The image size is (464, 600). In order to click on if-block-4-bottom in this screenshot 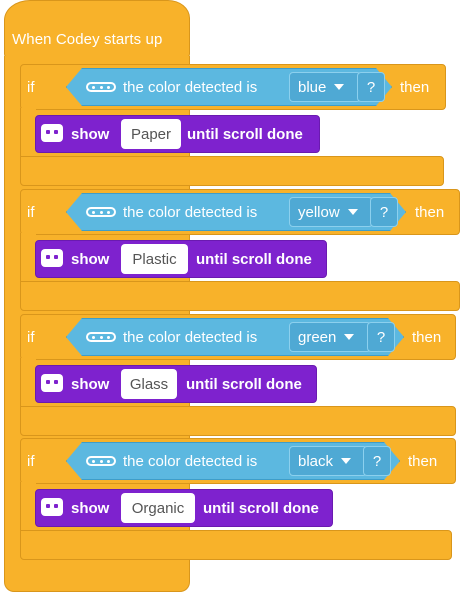, I will do `click(236, 545)`.